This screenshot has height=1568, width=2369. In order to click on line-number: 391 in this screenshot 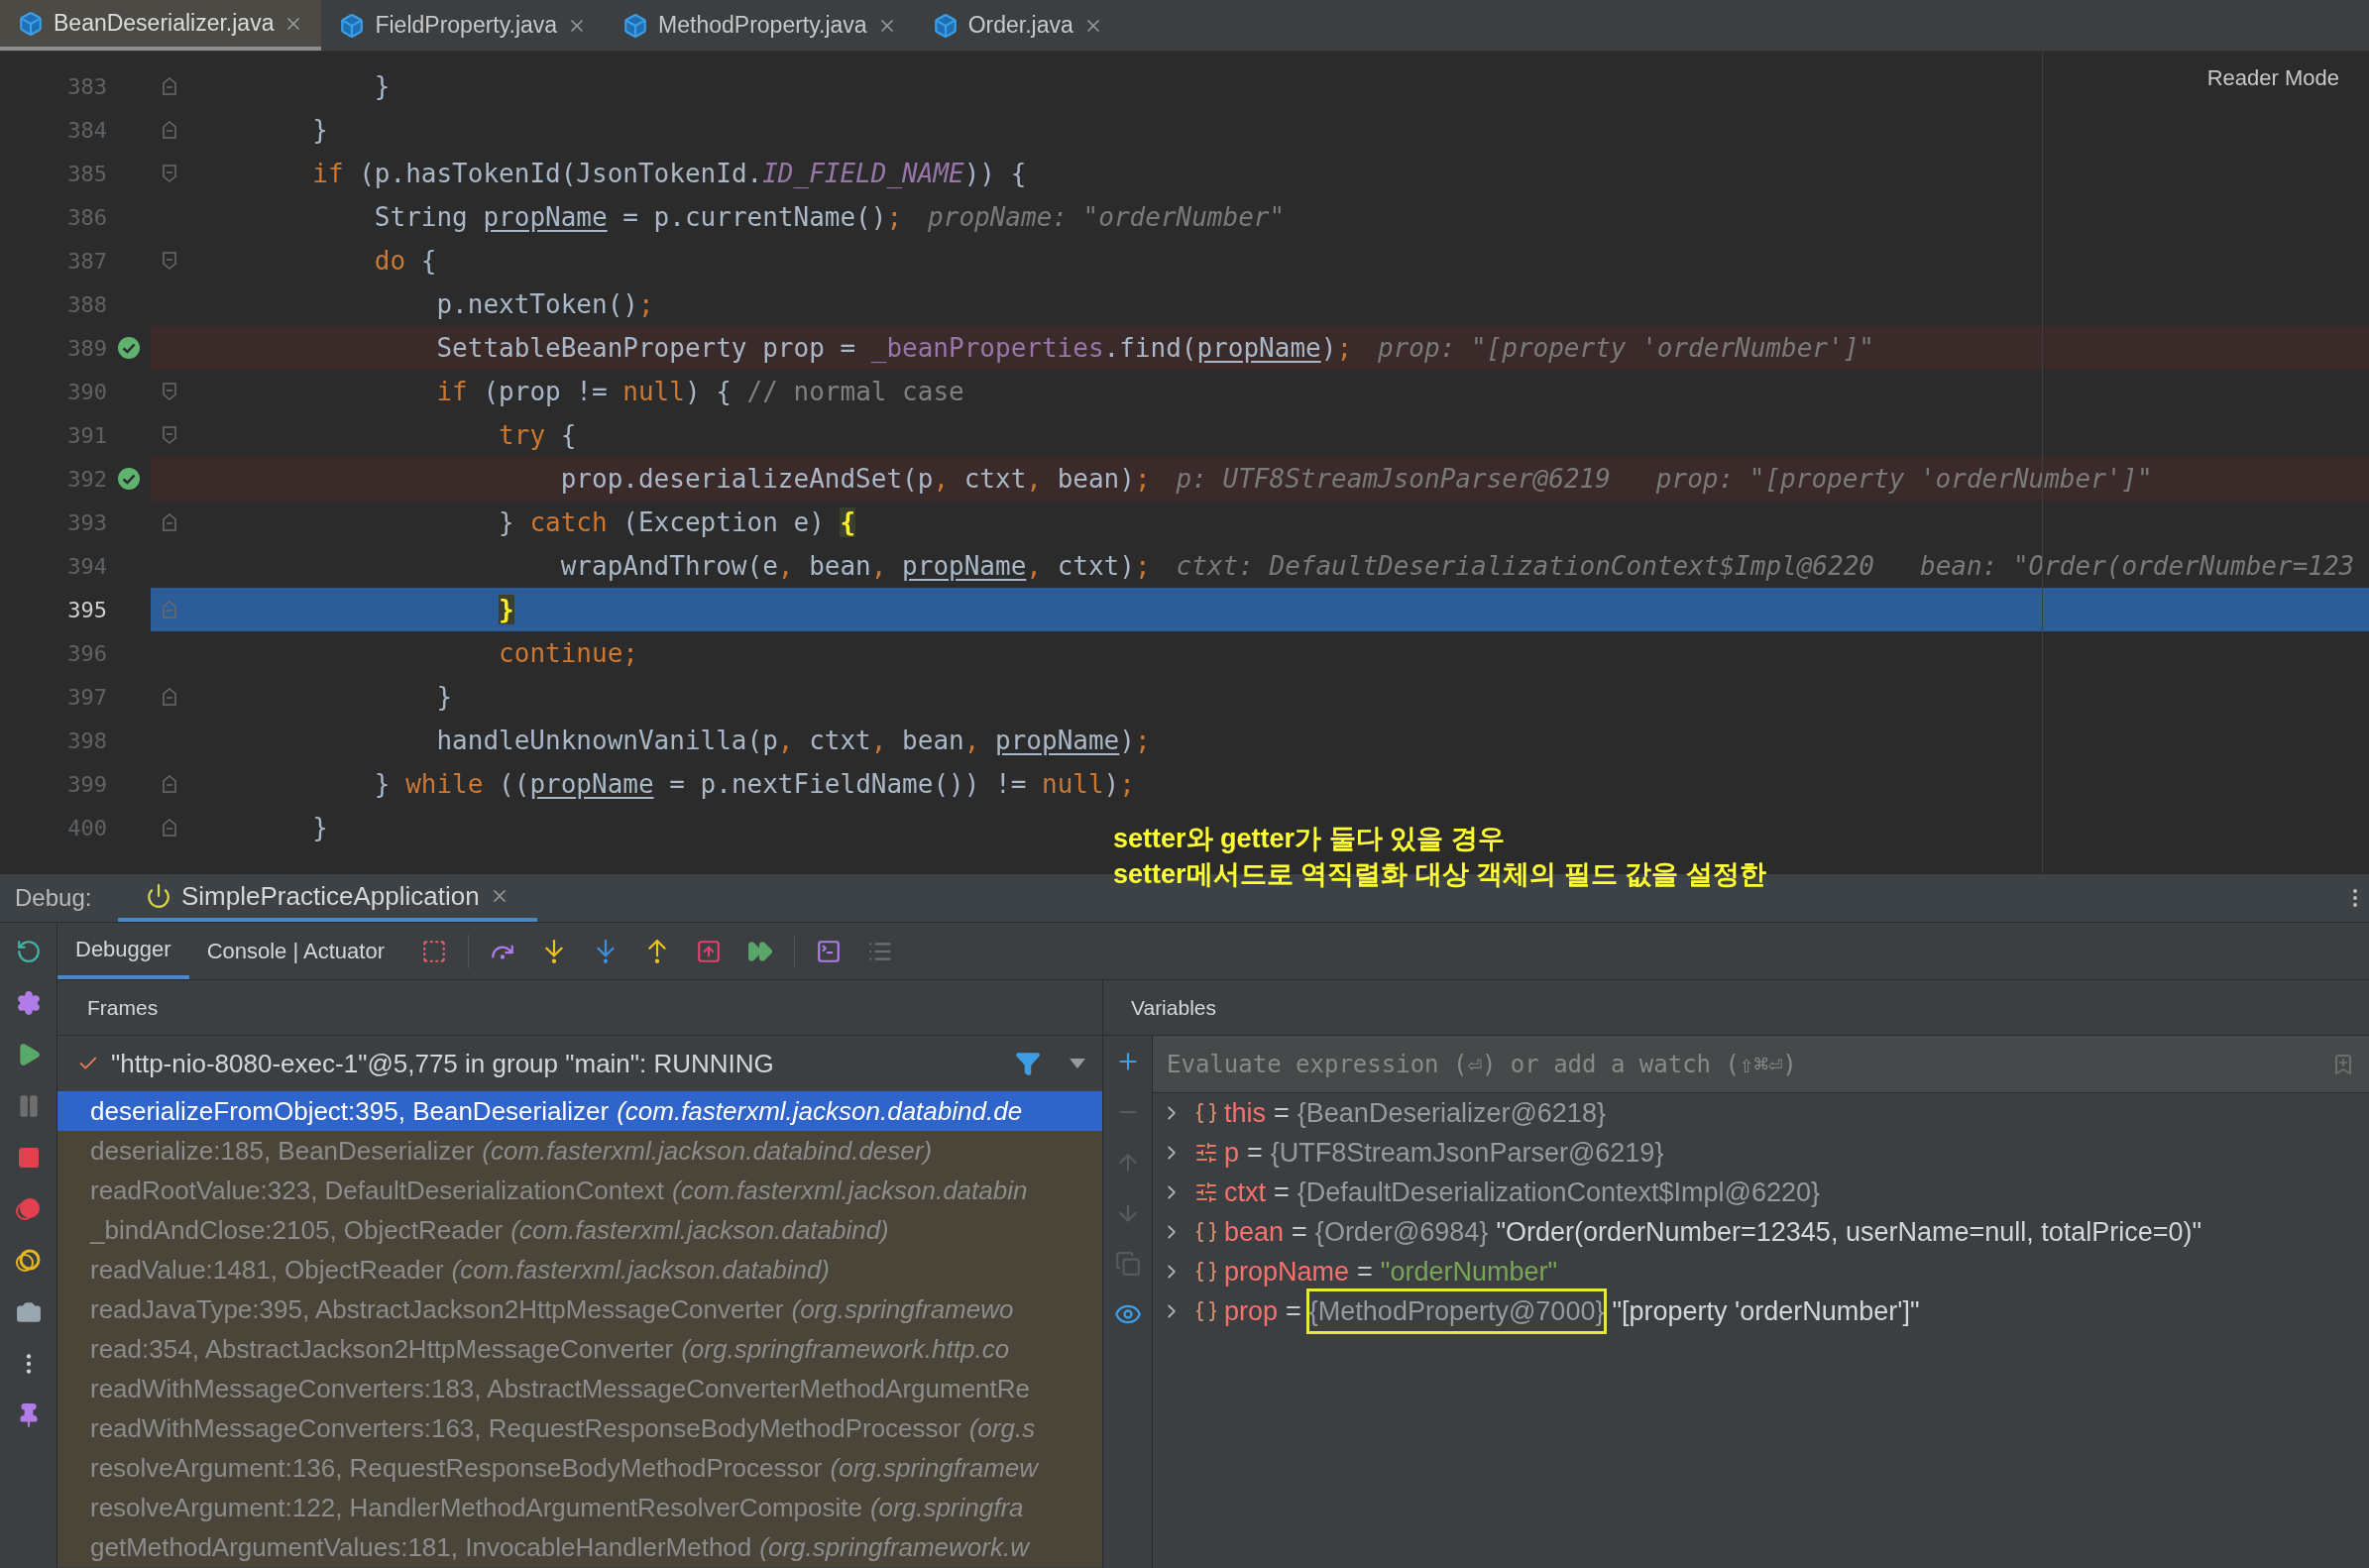, I will do `click(86, 435)`.